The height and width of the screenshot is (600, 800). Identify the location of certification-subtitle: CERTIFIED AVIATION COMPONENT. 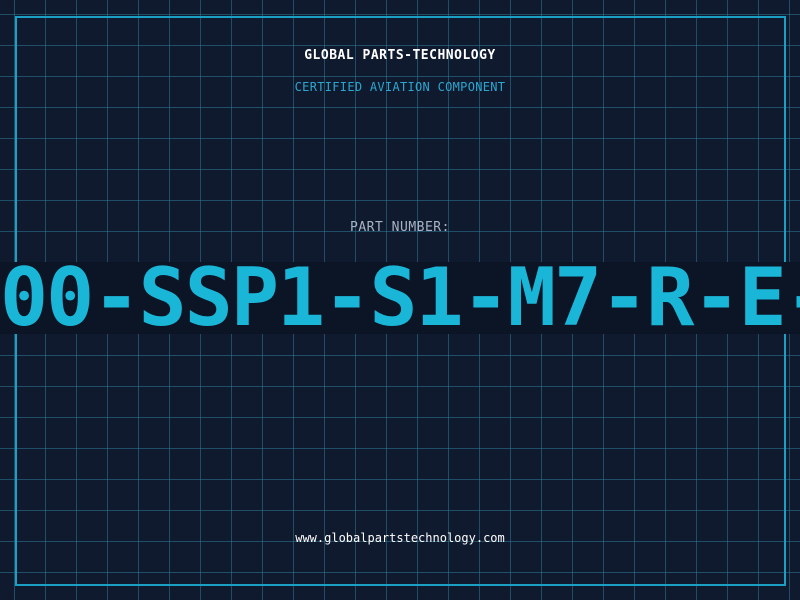
(400, 87).